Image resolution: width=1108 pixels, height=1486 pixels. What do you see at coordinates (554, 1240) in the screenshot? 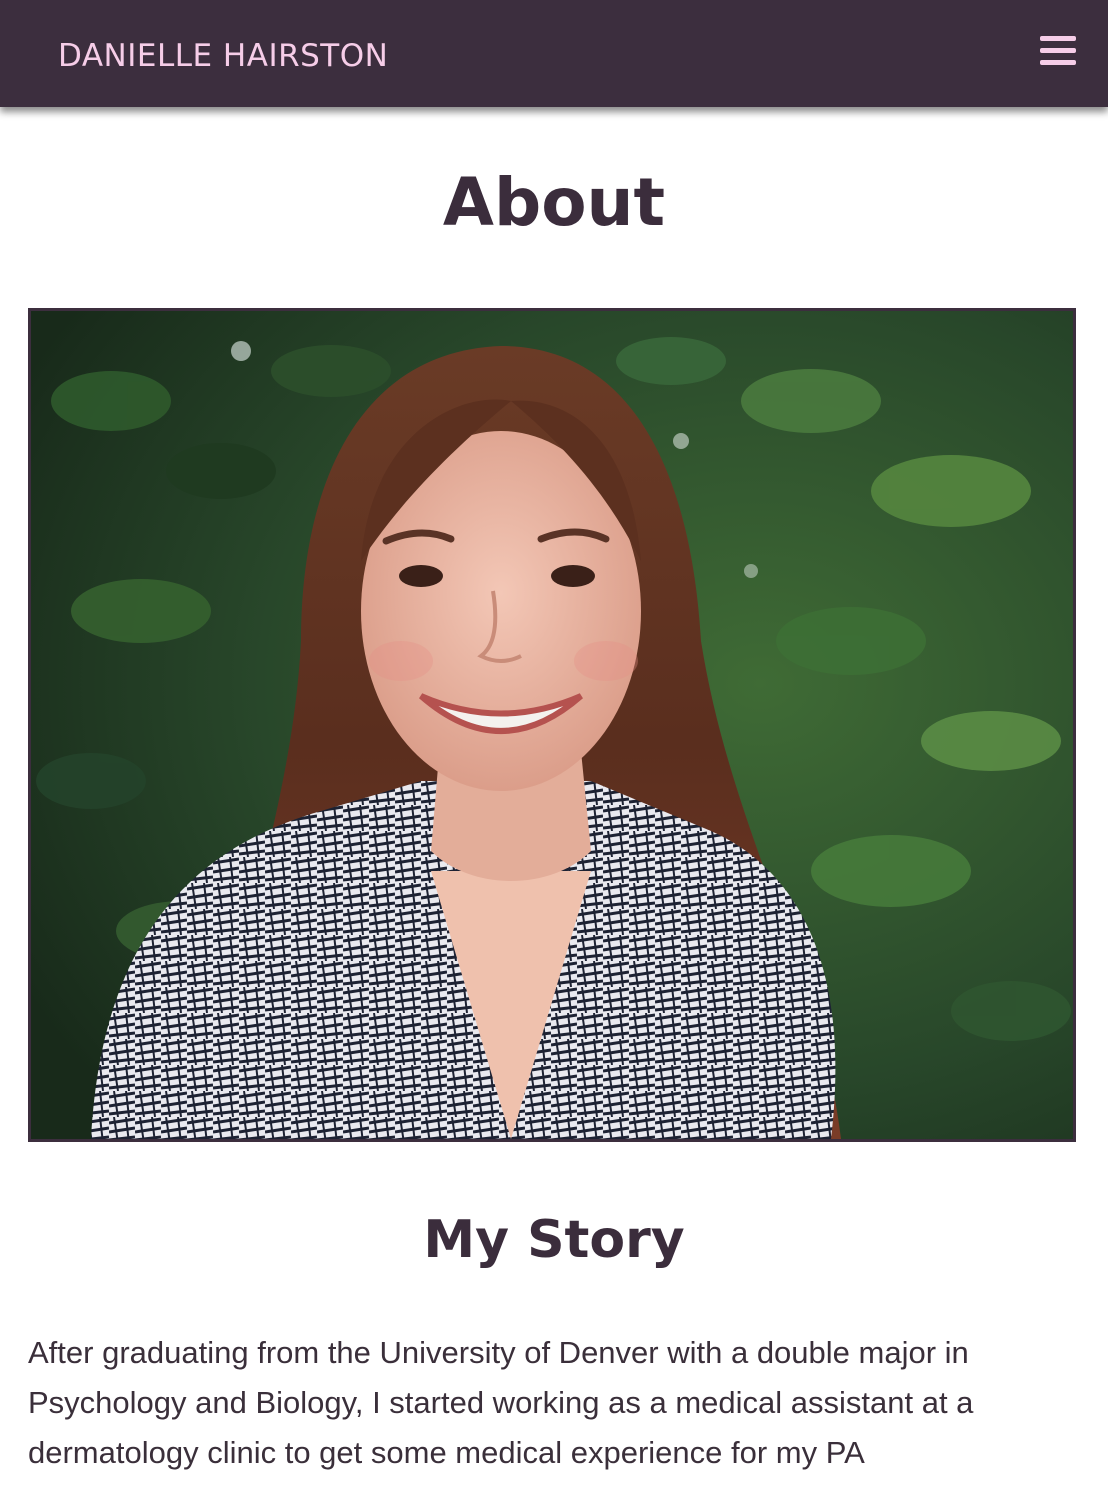
I see `section-title-my-story: My Story` at bounding box center [554, 1240].